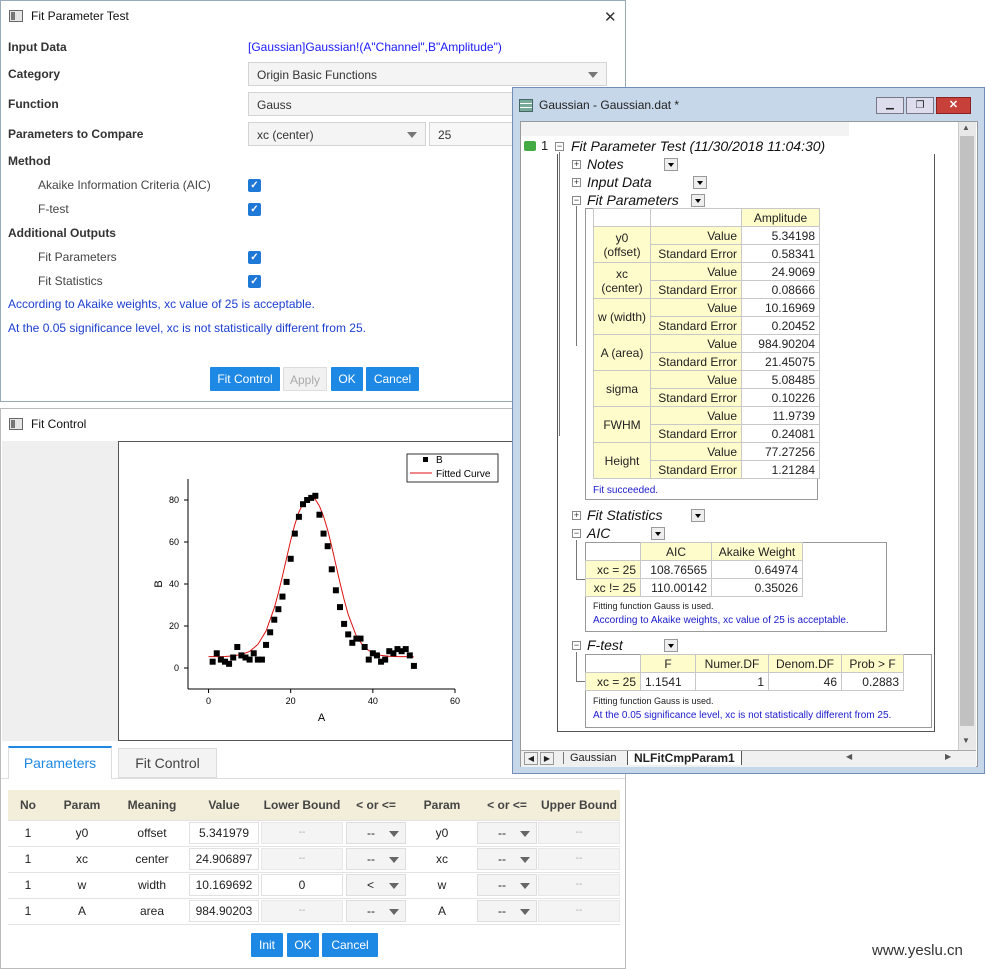 This screenshot has height=969, width=986. What do you see at coordinates (966, 740) in the screenshot?
I see `scroll-down-icon: ▼` at bounding box center [966, 740].